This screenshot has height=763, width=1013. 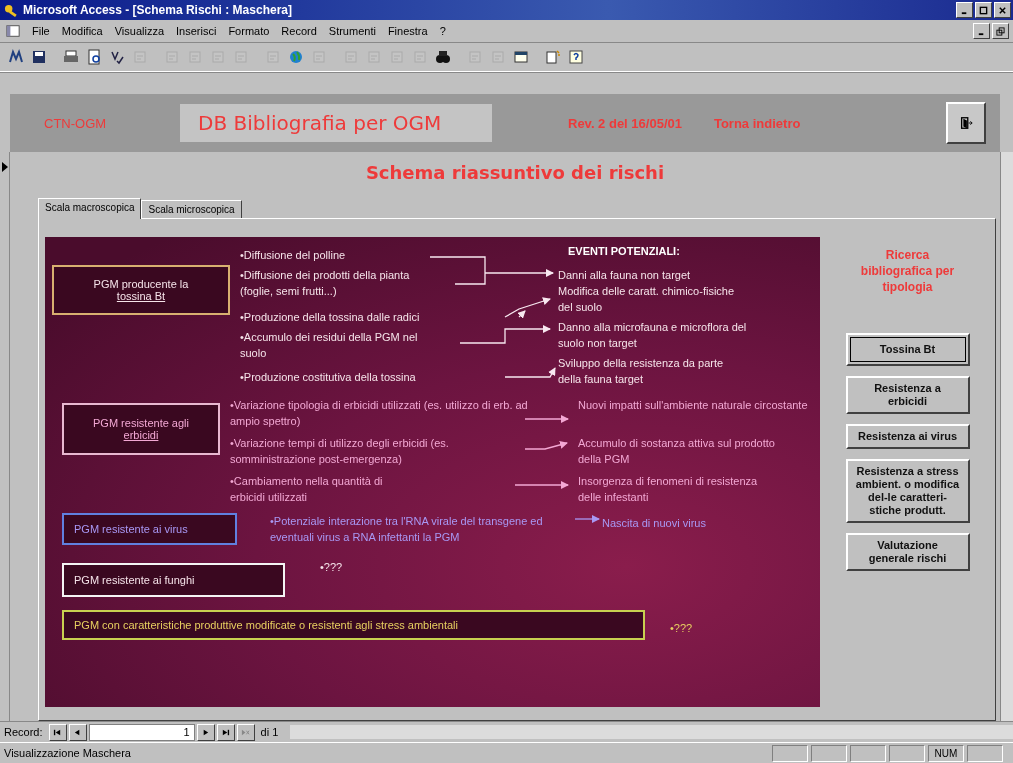 What do you see at coordinates (141, 284) in the screenshot?
I see `category-label: PGM producente la` at bounding box center [141, 284].